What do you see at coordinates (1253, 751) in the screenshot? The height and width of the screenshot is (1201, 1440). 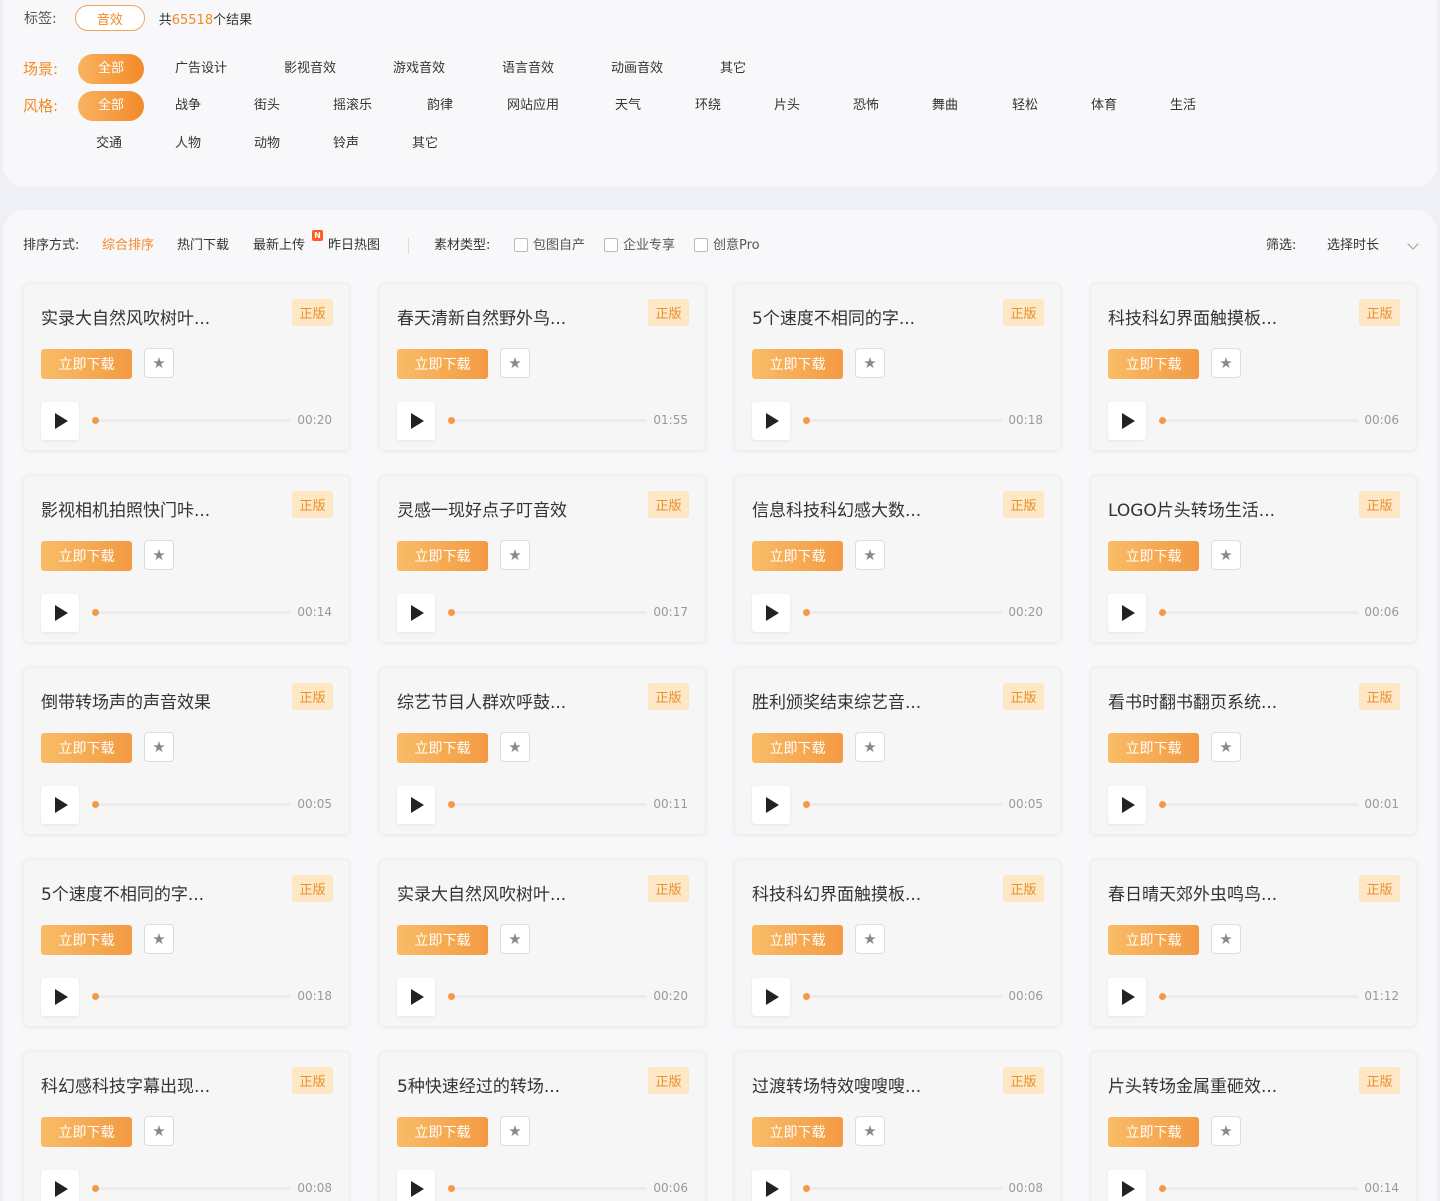 I see `sound-card: 看书时翻书翻页系统... 正版 立即下载 ★ 00:01` at bounding box center [1253, 751].